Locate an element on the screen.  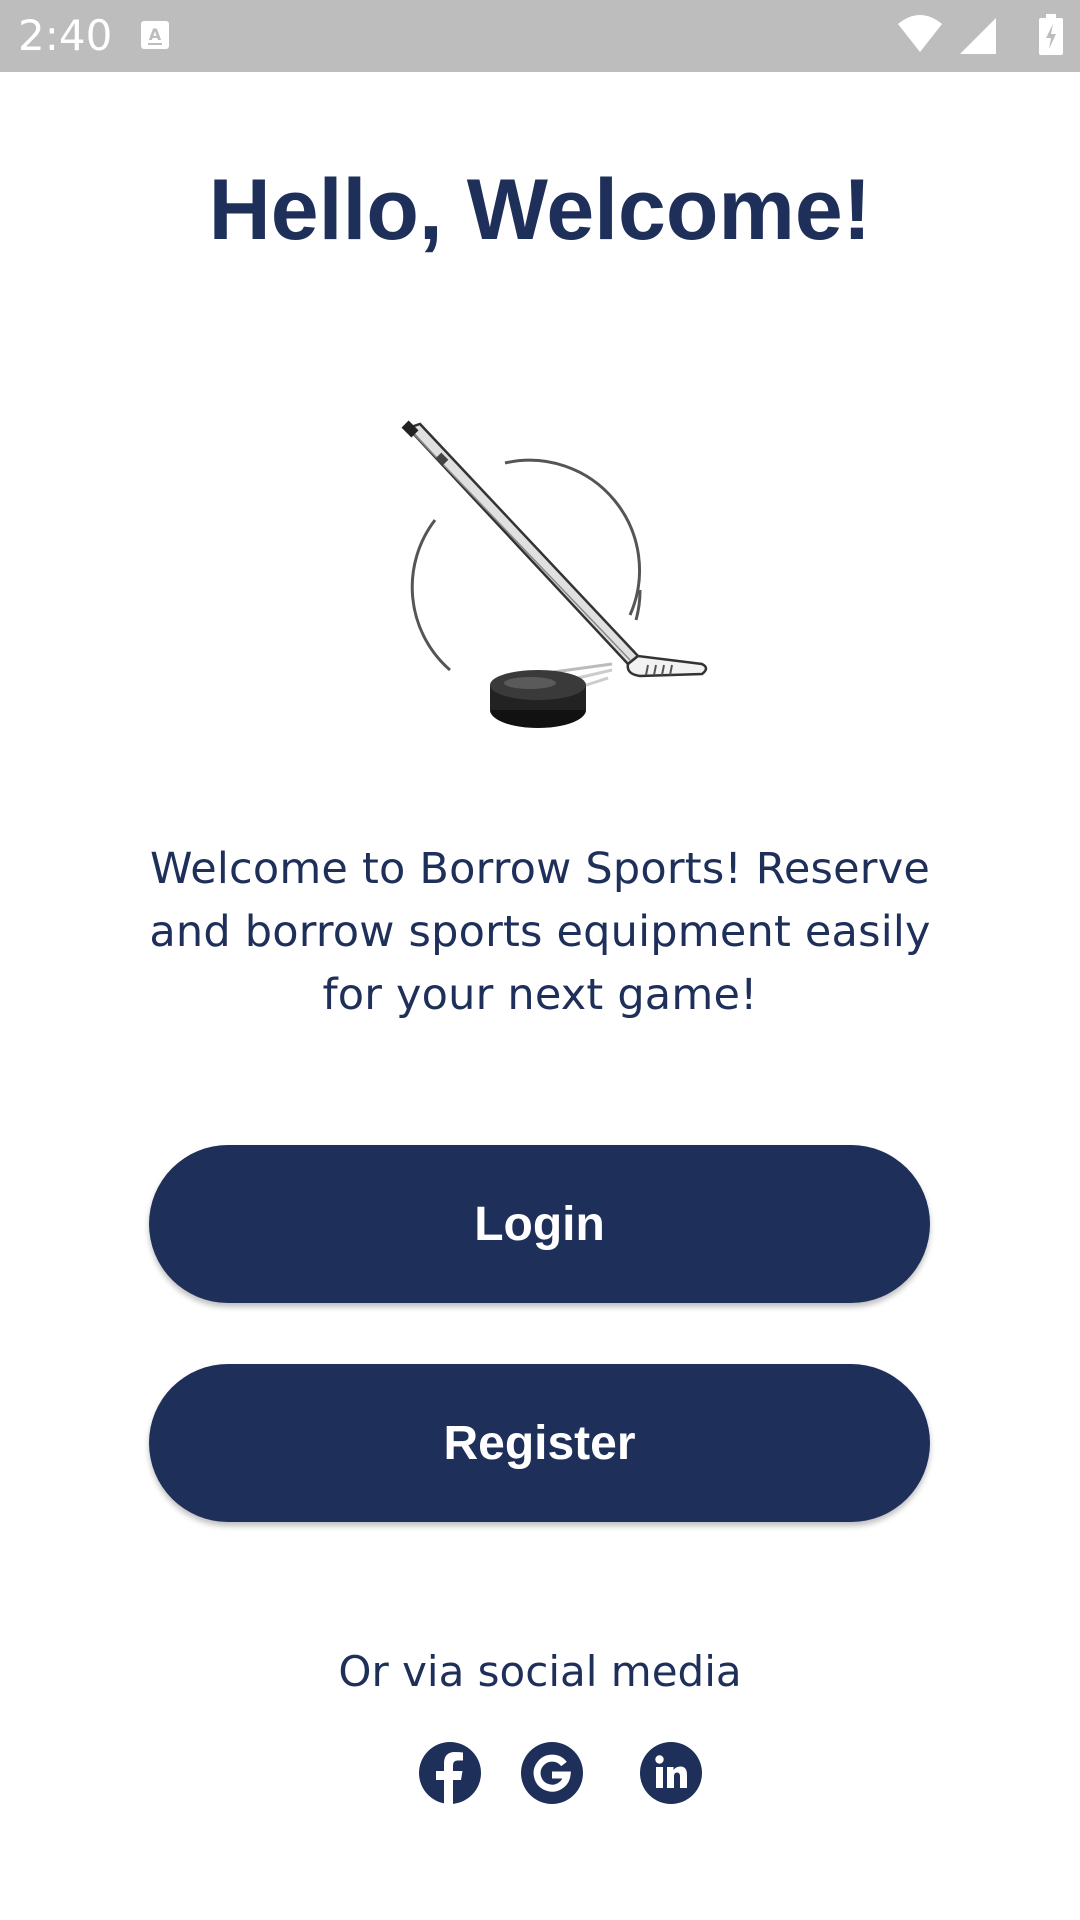
wifi-icon is located at coordinates (920, 33).